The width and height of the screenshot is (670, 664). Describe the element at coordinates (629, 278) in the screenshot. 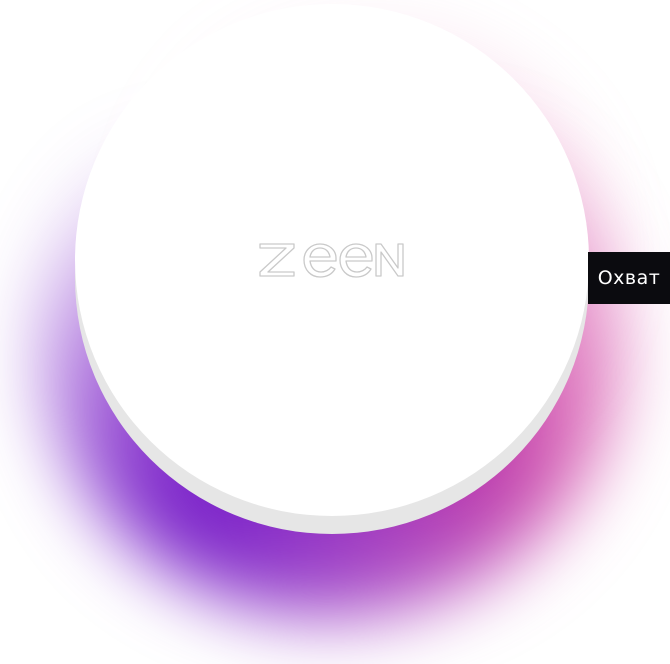

I see `reach-badge-button: Охват` at that location.